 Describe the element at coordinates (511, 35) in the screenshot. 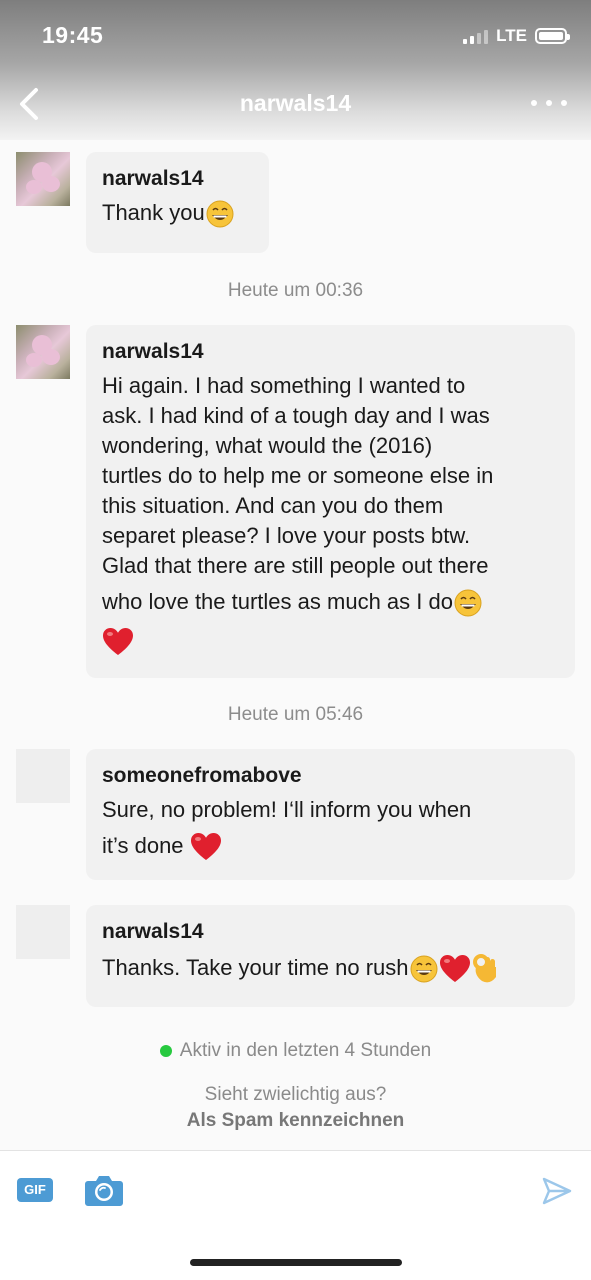

I see `network-type: LTE` at that location.